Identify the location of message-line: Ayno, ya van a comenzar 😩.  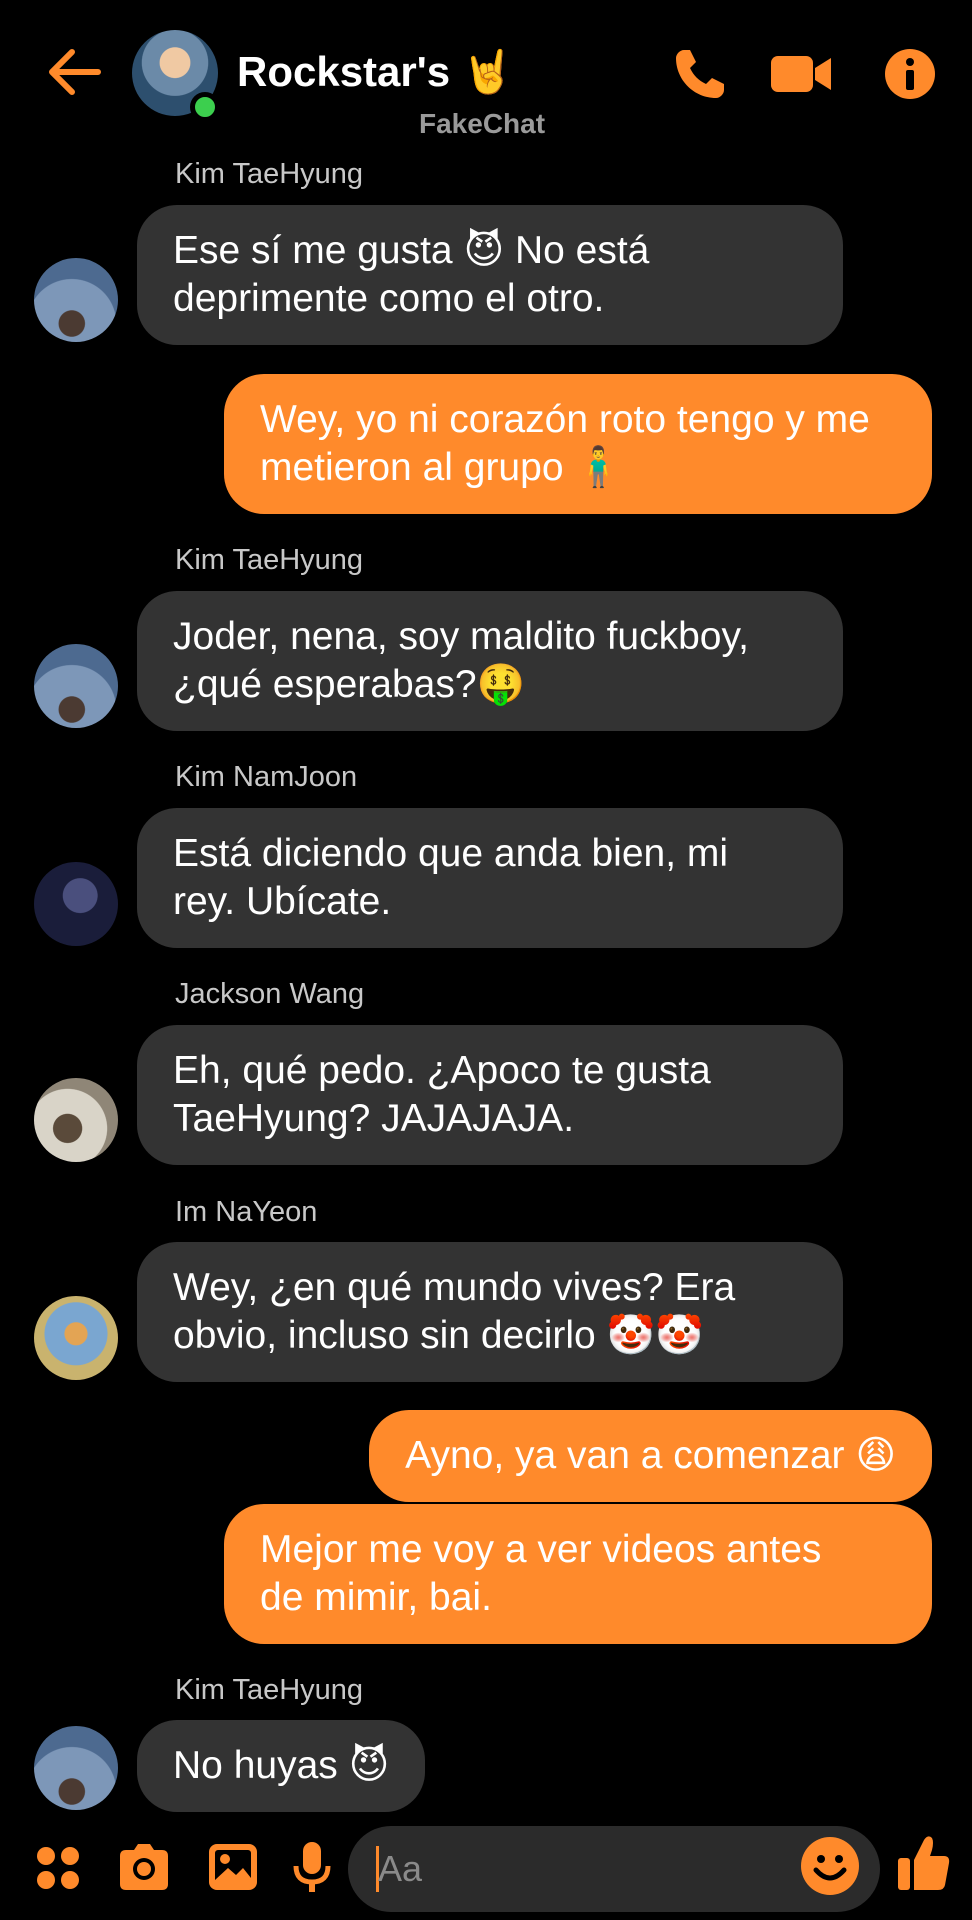
(650, 1455).